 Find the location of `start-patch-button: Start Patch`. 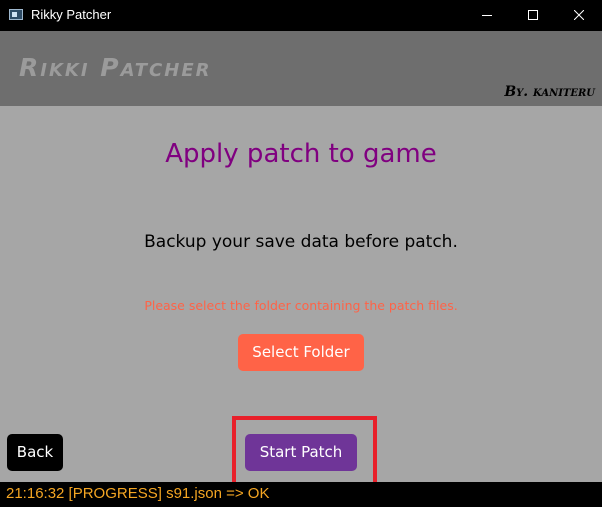

start-patch-button: Start Patch is located at coordinates (301, 452).